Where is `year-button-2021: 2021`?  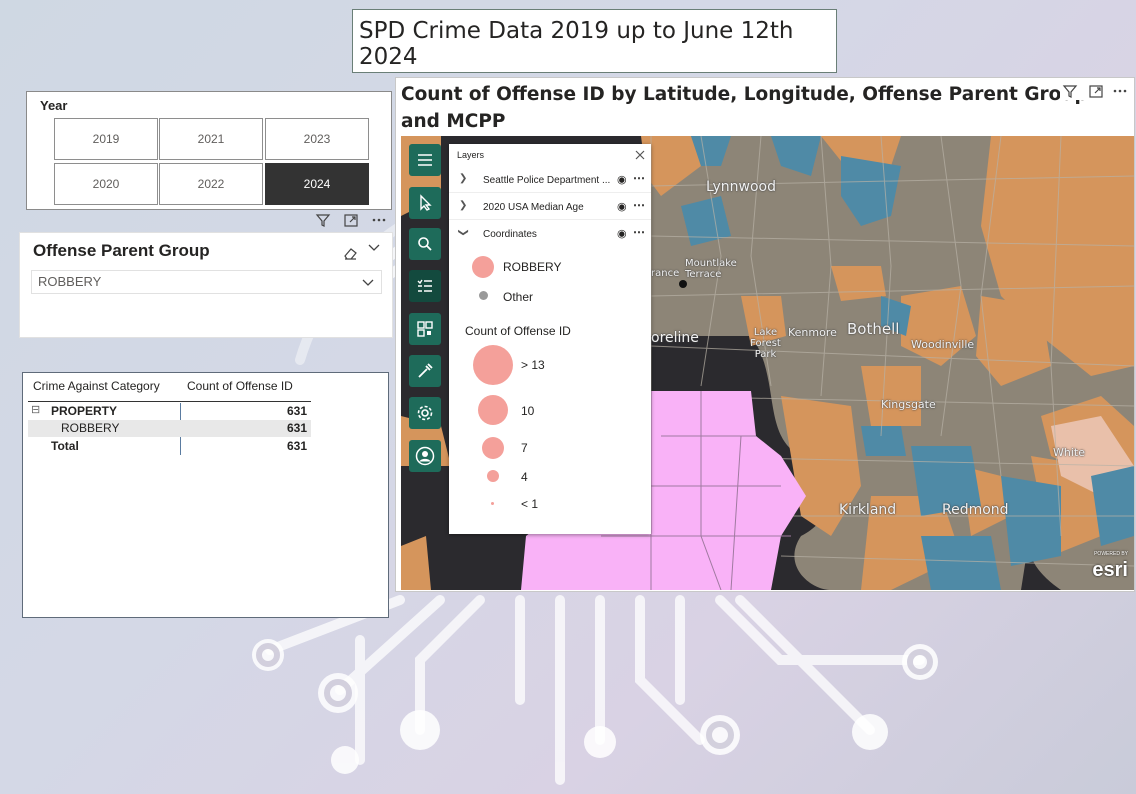 year-button-2021: 2021 is located at coordinates (211, 139).